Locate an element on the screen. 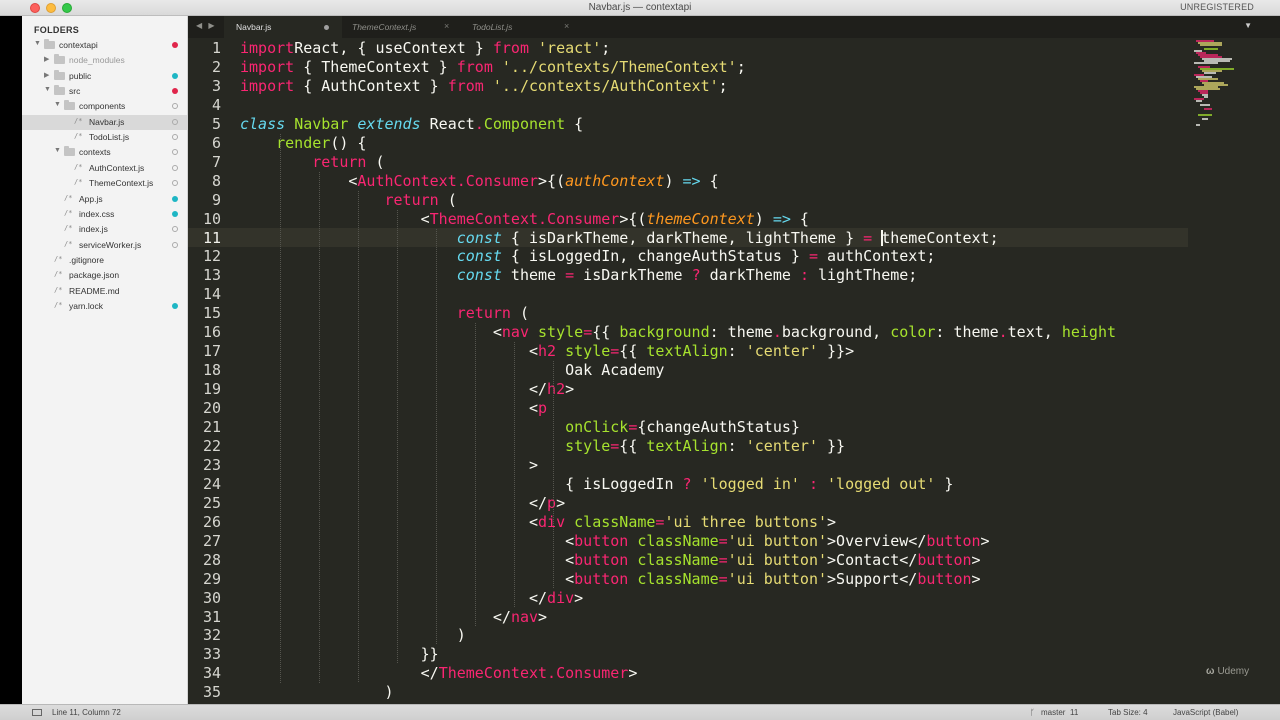 The width and height of the screenshot is (1280, 720). code-line: </nav> is located at coordinates (393, 617).